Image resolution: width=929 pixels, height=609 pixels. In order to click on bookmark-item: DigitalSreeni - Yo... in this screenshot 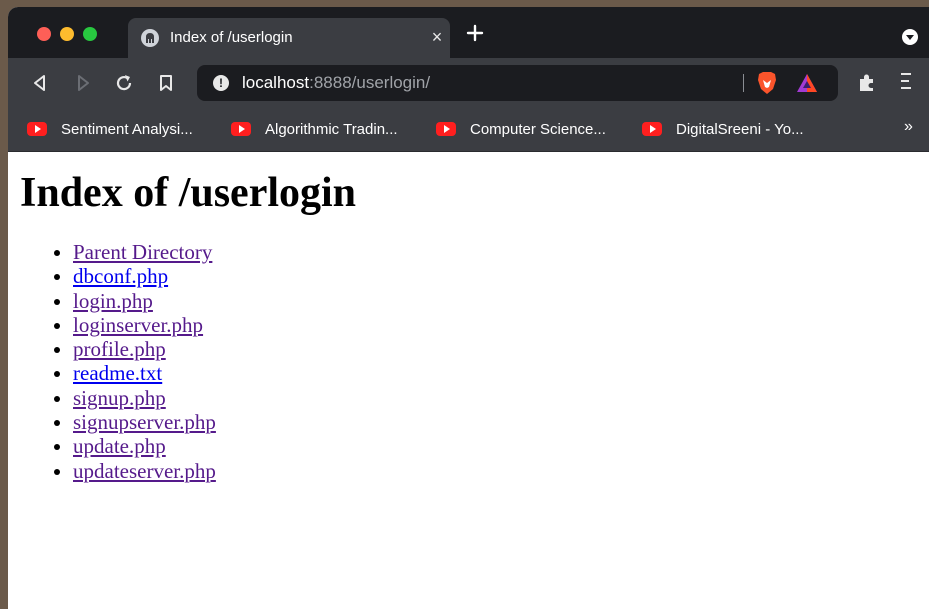, I will do `click(723, 129)`.